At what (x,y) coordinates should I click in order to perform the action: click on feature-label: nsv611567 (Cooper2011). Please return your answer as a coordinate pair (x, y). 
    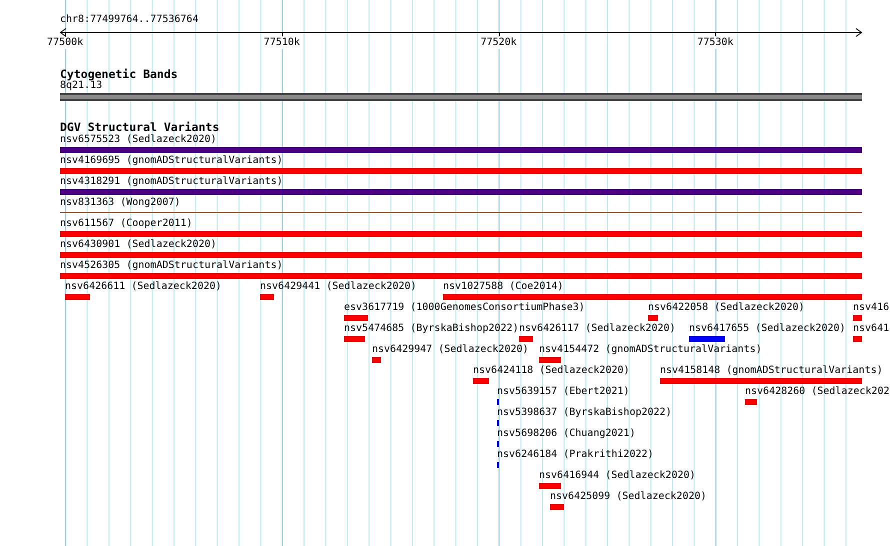
    Looking at the image, I should click on (126, 224).